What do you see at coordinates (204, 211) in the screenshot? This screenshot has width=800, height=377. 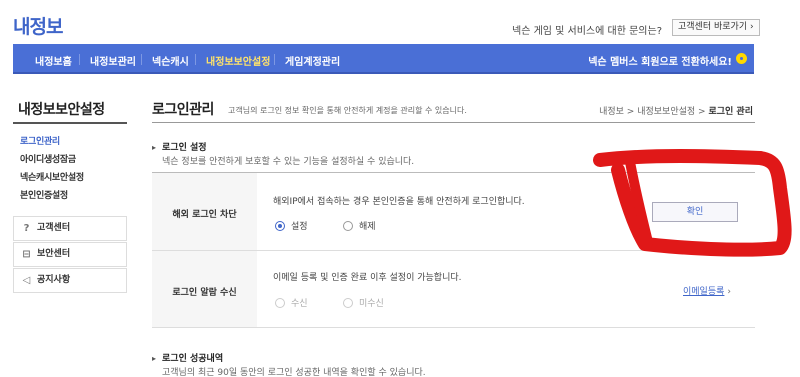 I see `row-label-overseas: 해외 로그인 차단` at bounding box center [204, 211].